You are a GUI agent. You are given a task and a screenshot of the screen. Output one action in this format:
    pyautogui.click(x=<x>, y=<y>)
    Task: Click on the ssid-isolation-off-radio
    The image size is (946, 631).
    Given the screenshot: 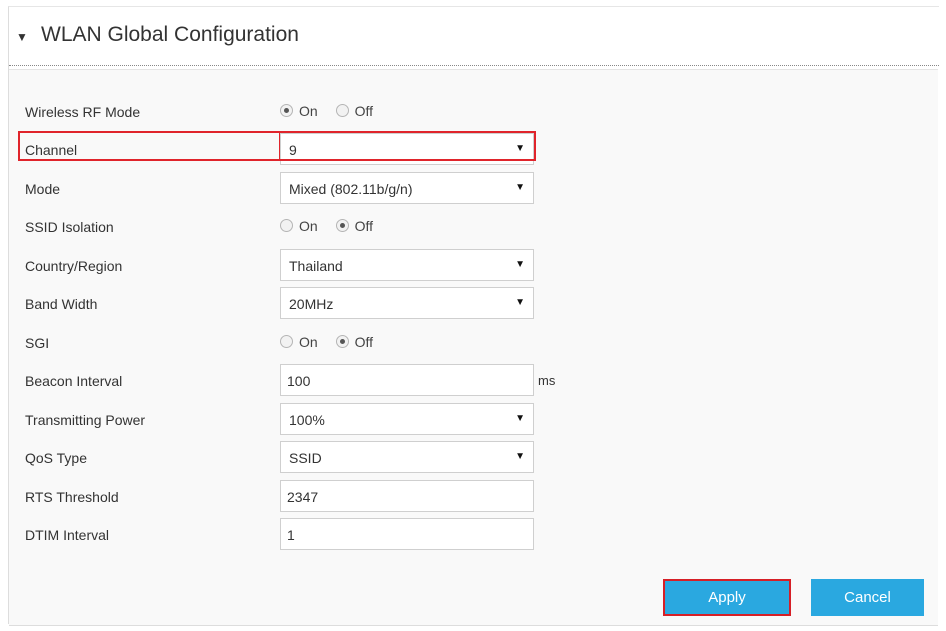 What is the action you would take?
    pyautogui.click(x=342, y=225)
    